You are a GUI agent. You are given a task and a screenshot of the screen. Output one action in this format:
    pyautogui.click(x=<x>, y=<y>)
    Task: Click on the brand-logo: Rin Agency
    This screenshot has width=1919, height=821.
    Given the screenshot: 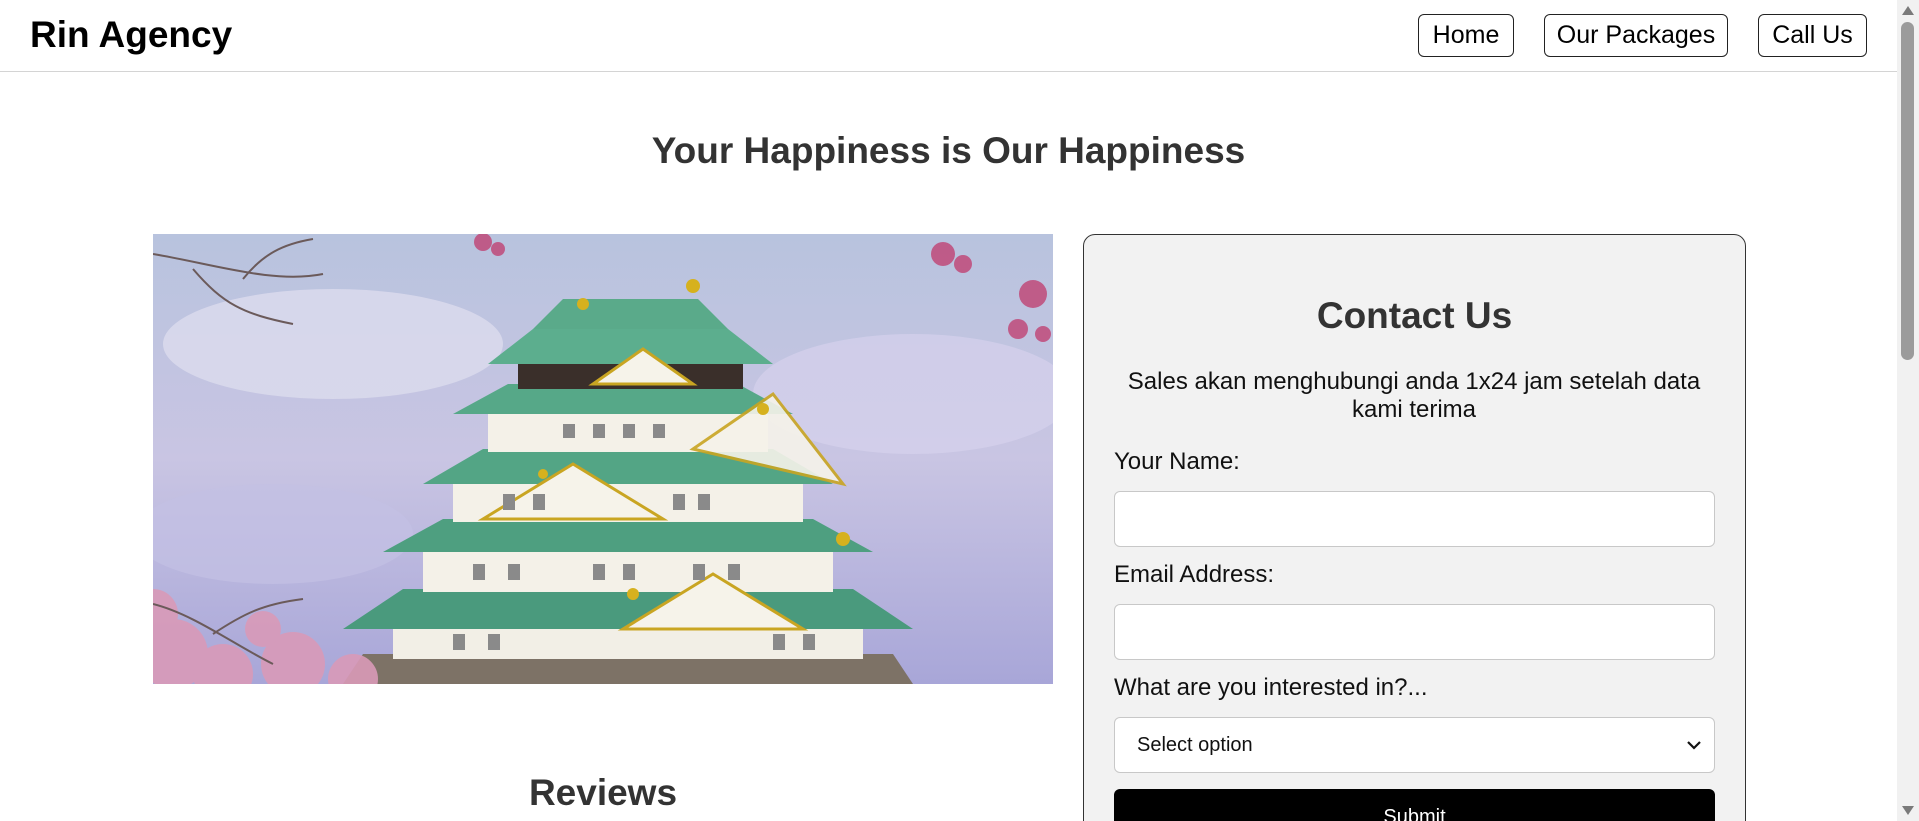 What is the action you would take?
    pyautogui.click(x=131, y=35)
    